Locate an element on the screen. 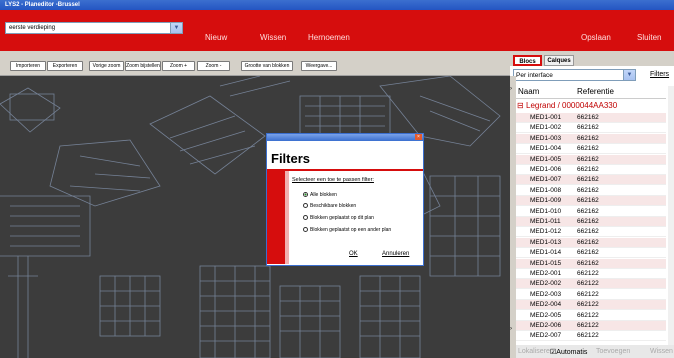 The width and height of the screenshot is (674, 358). tab-calques: Calques is located at coordinates (559, 60).